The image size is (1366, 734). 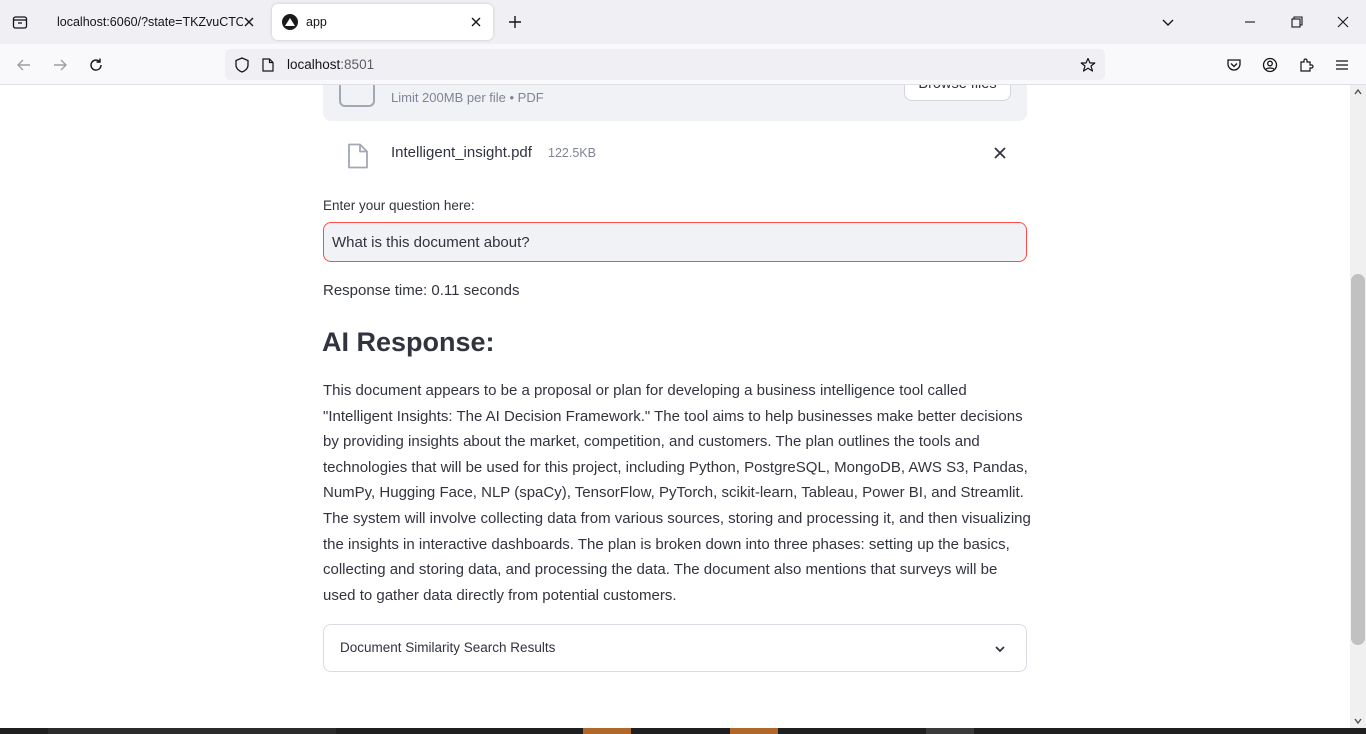 What do you see at coordinates (683, 22) in the screenshot?
I see `tab-bar: localhost:6060/?state=TKZvuCTOvcl app` at bounding box center [683, 22].